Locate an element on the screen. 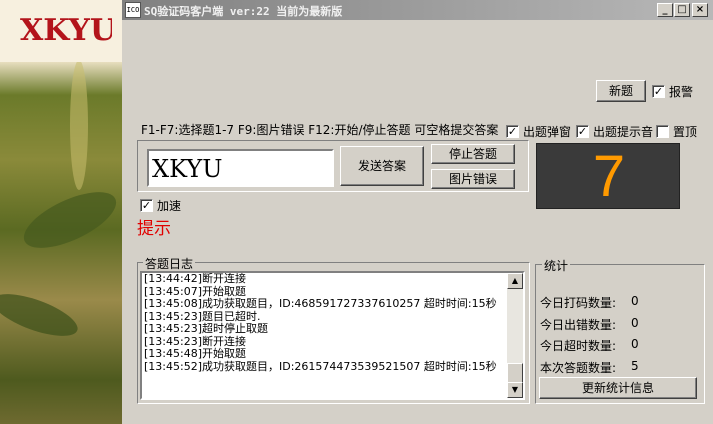  stat-value: 5 is located at coordinates (635, 366).